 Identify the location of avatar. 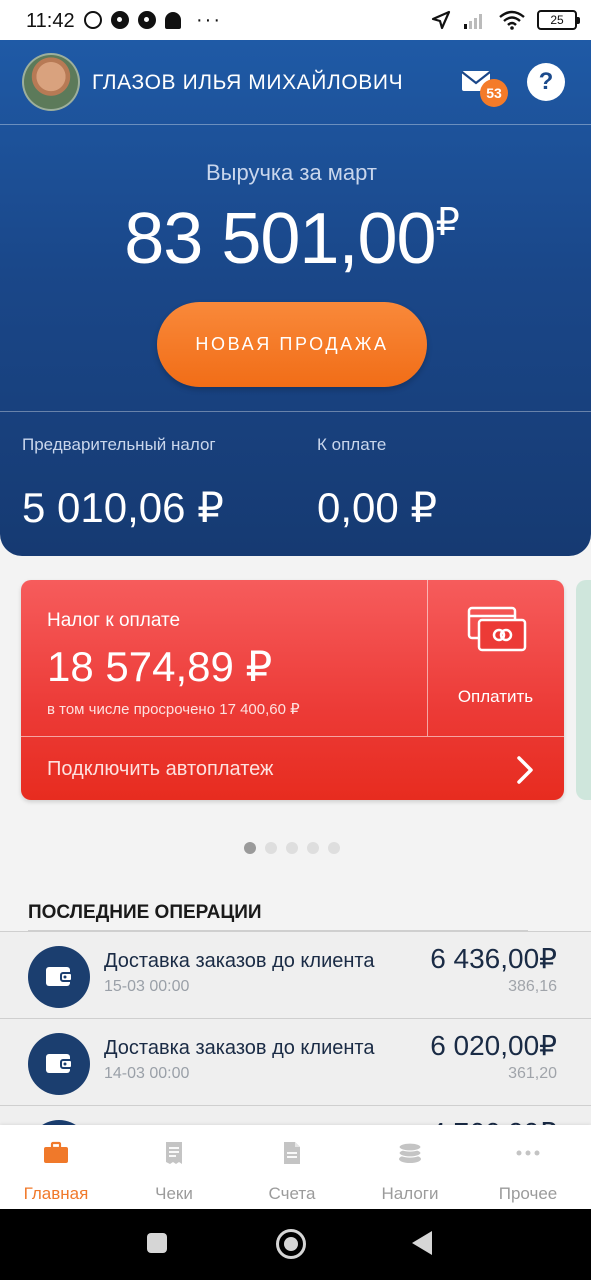
(51, 82).